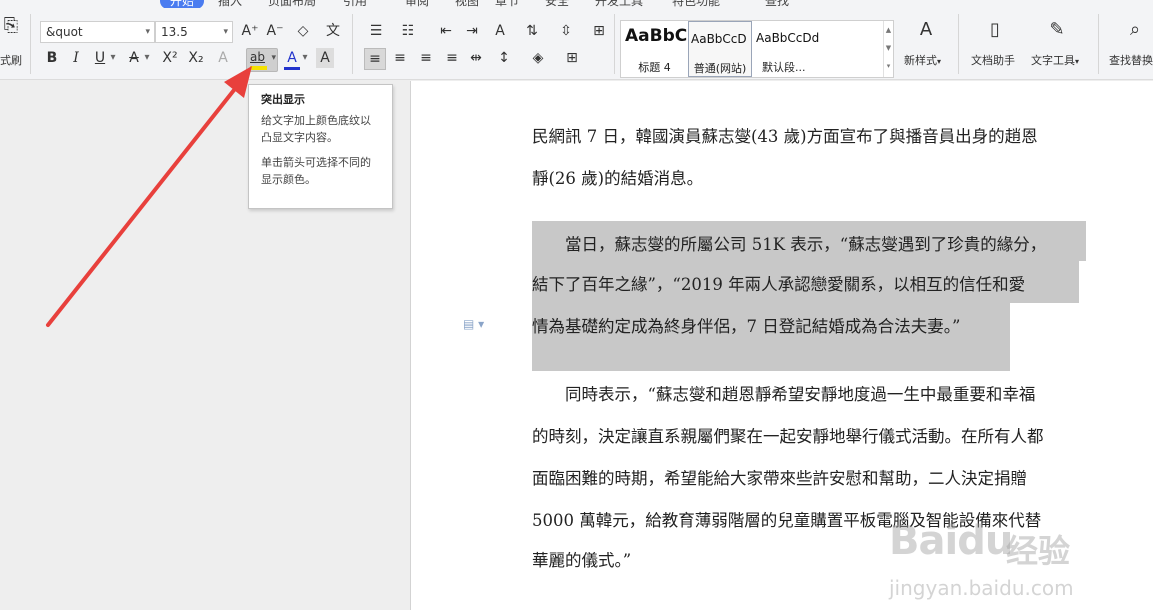 The width and height of the screenshot is (1153, 610). What do you see at coordinates (143, 205) in the screenshot?
I see `arrow-shaft` at bounding box center [143, 205].